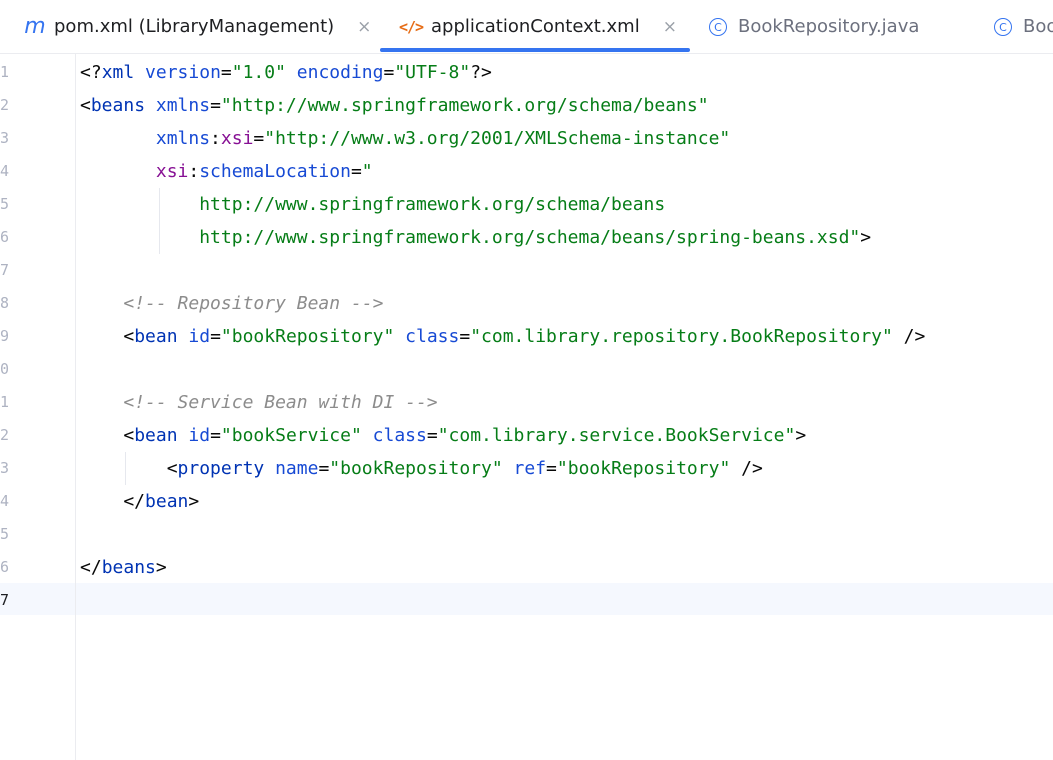  Describe the element at coordinates (91, 72) in the screenshot. I see `code-token: <?` at that location.